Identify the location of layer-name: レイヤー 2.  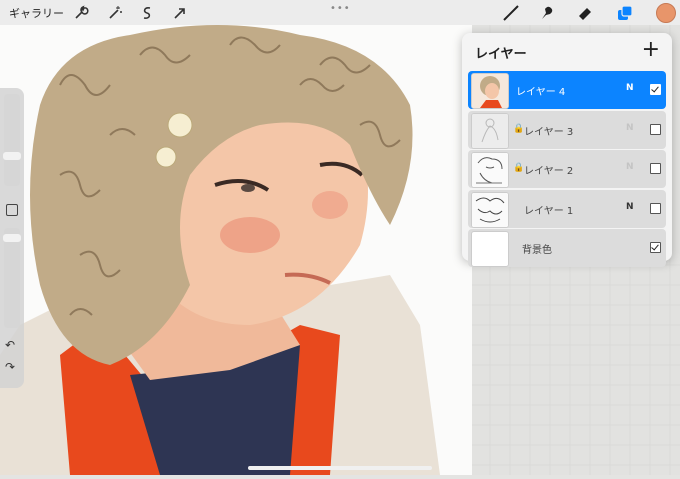
(549, 171).